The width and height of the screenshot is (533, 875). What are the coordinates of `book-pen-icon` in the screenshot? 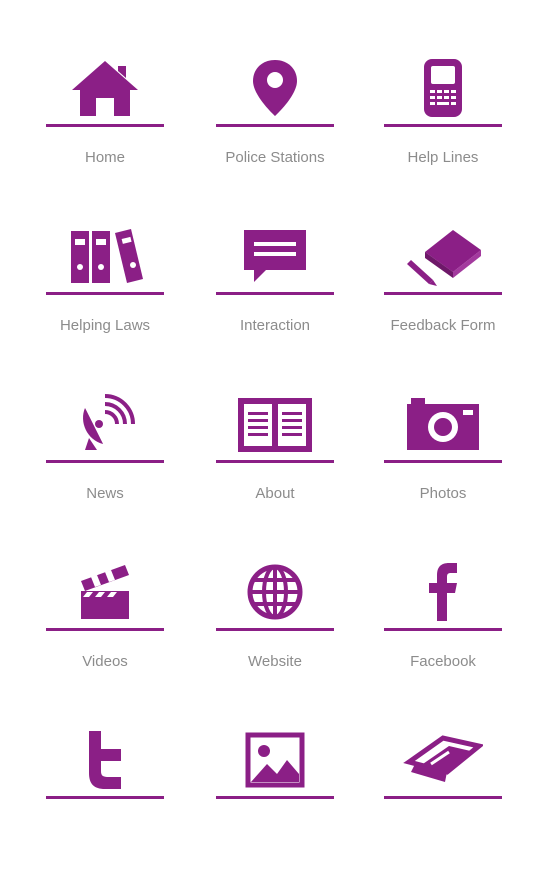 It's located at (443, 256).